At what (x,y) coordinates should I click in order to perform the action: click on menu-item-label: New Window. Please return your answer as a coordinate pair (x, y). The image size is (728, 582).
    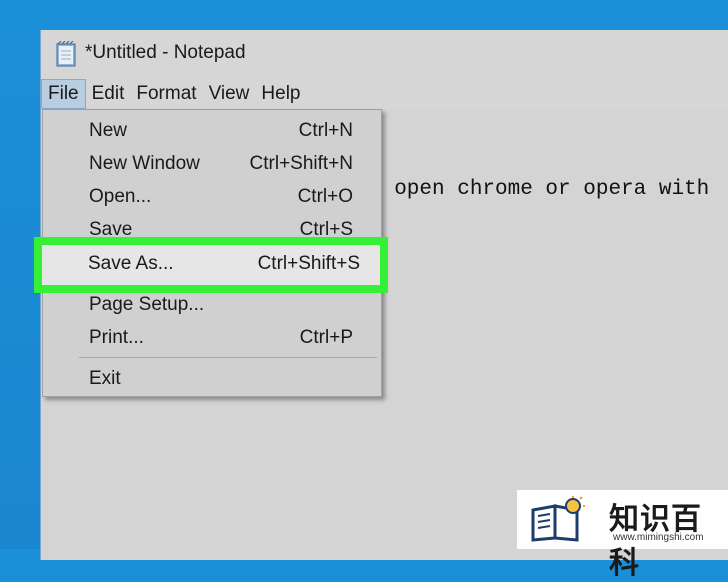
    Looking at the image, I should click on (144, 163).